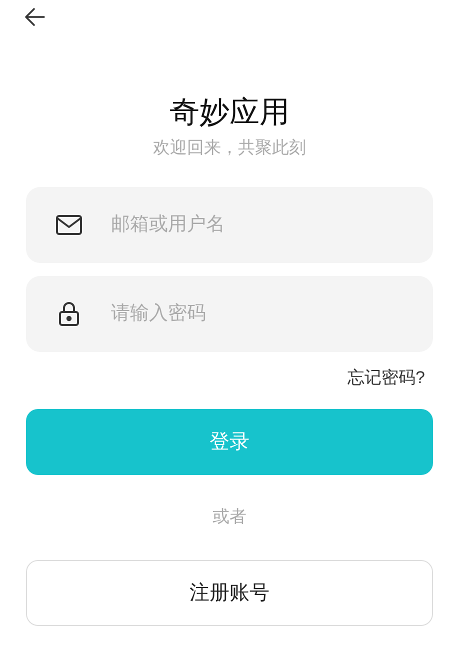 The height and width of the screenshot is (660, 459). Describe the element at coordinates (229, 314) in the screenshot. I see `password-field: 请输入密码` at that location.